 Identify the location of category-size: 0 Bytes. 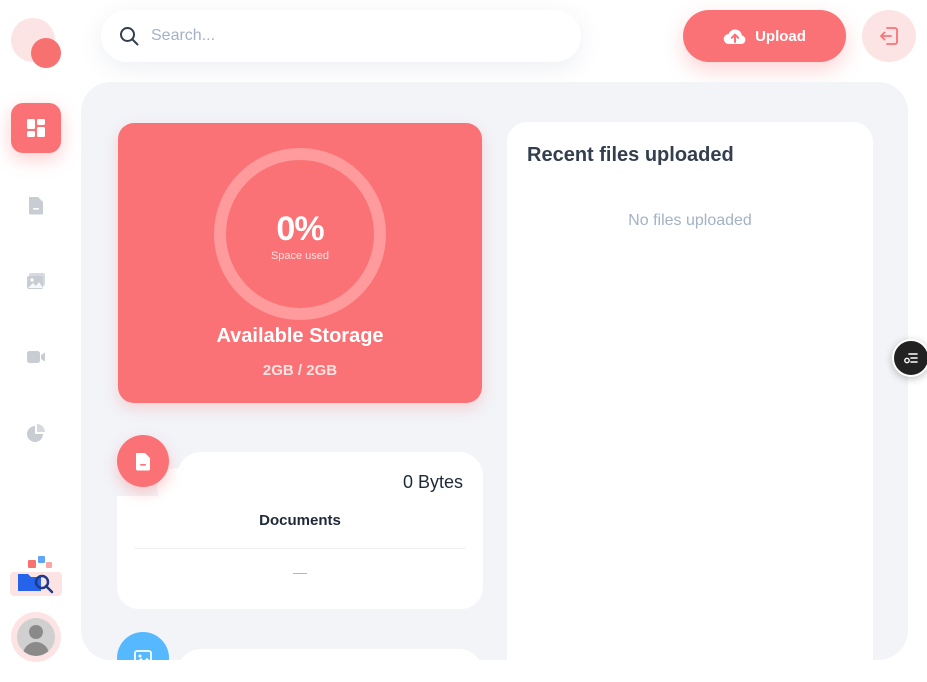
(432, 482).